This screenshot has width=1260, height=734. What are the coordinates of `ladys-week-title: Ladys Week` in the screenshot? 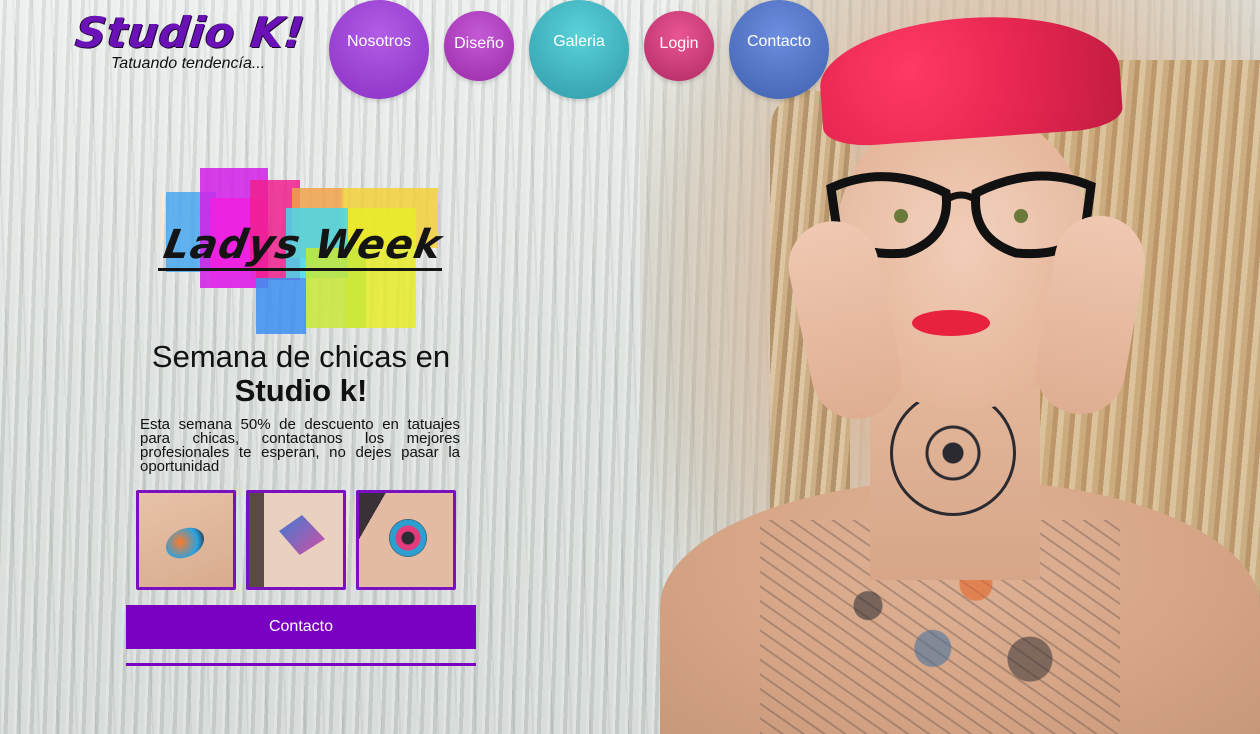 It's located at (303, 245).